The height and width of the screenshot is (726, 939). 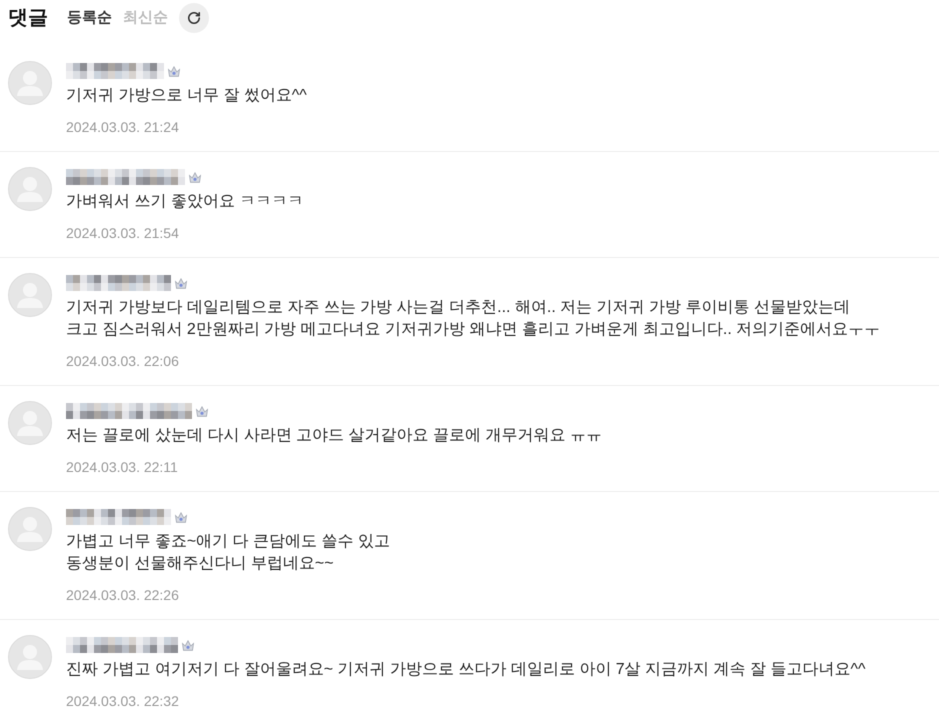 What do you see at coordinates (122, 701) in the screenshot?
I see `comment-date: 2024.03.03. 22:32` at bounding box center [122, 701].